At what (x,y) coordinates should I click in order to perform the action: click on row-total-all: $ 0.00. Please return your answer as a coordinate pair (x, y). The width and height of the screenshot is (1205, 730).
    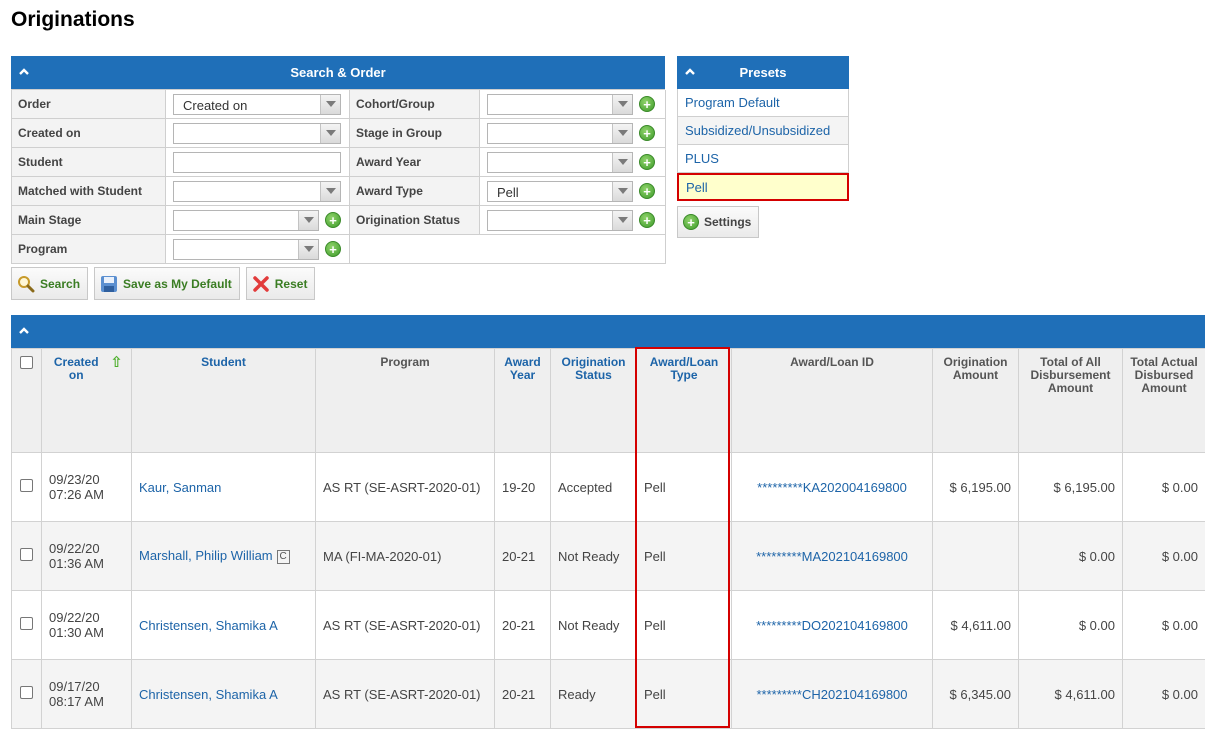
    Looking at the image, I should click on (1070, 625).